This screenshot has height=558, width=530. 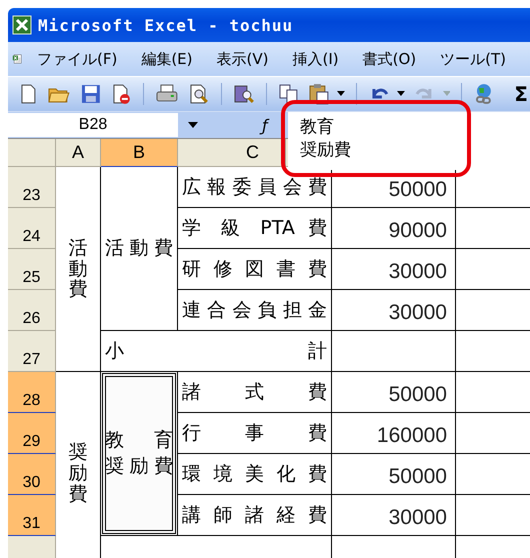 What do you see at coordinates (394, 228) in the screenshot?
I see `amount-cell: 90000` at bounding box center [394, 228].